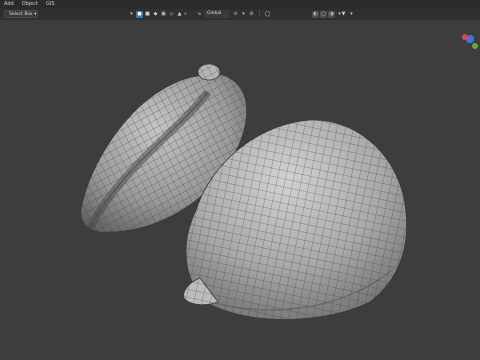  I want to click on search-icon: ⌕, so click(185, 14).